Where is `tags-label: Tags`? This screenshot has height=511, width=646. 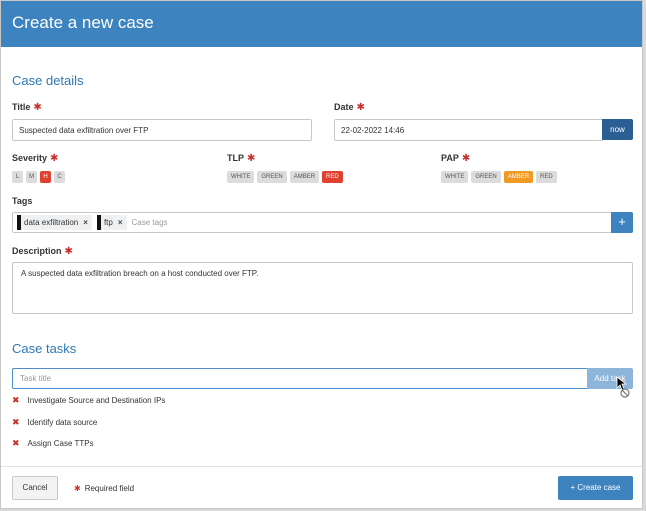 tags-label: Tags is located at coordinates (22, 201).